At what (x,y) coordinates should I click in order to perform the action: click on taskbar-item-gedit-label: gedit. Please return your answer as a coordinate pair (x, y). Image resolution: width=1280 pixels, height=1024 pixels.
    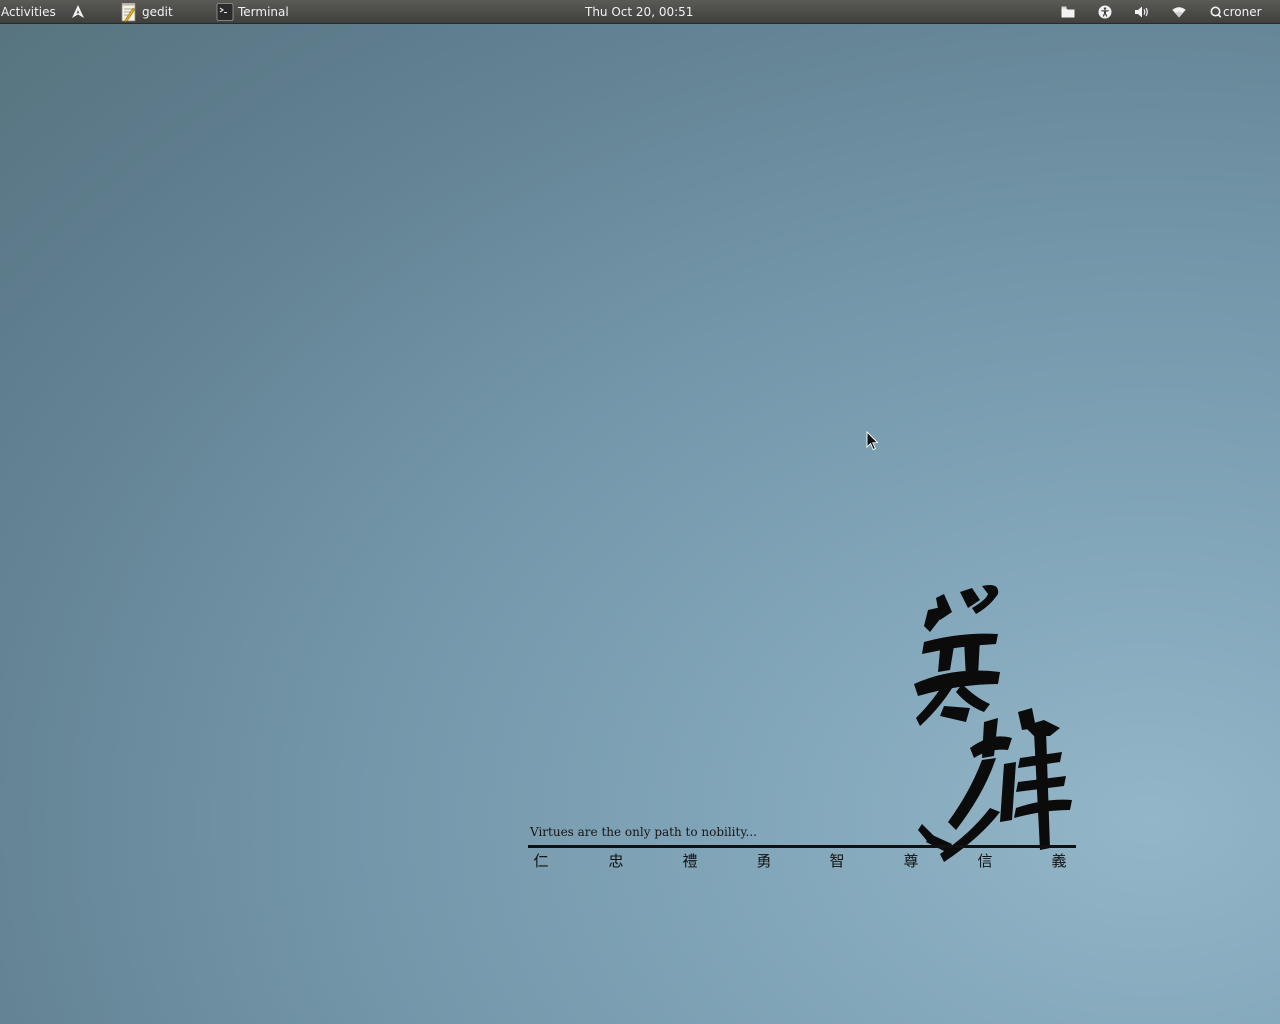
    Looking at the image, I should click on (157, 11).